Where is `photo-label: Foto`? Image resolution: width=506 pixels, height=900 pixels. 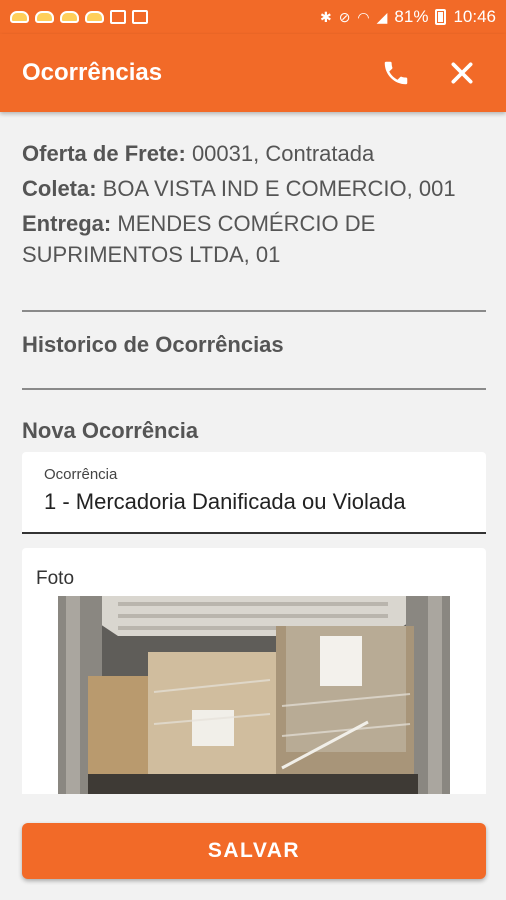 photo-label: Foto is located at coordinates (55, 578).